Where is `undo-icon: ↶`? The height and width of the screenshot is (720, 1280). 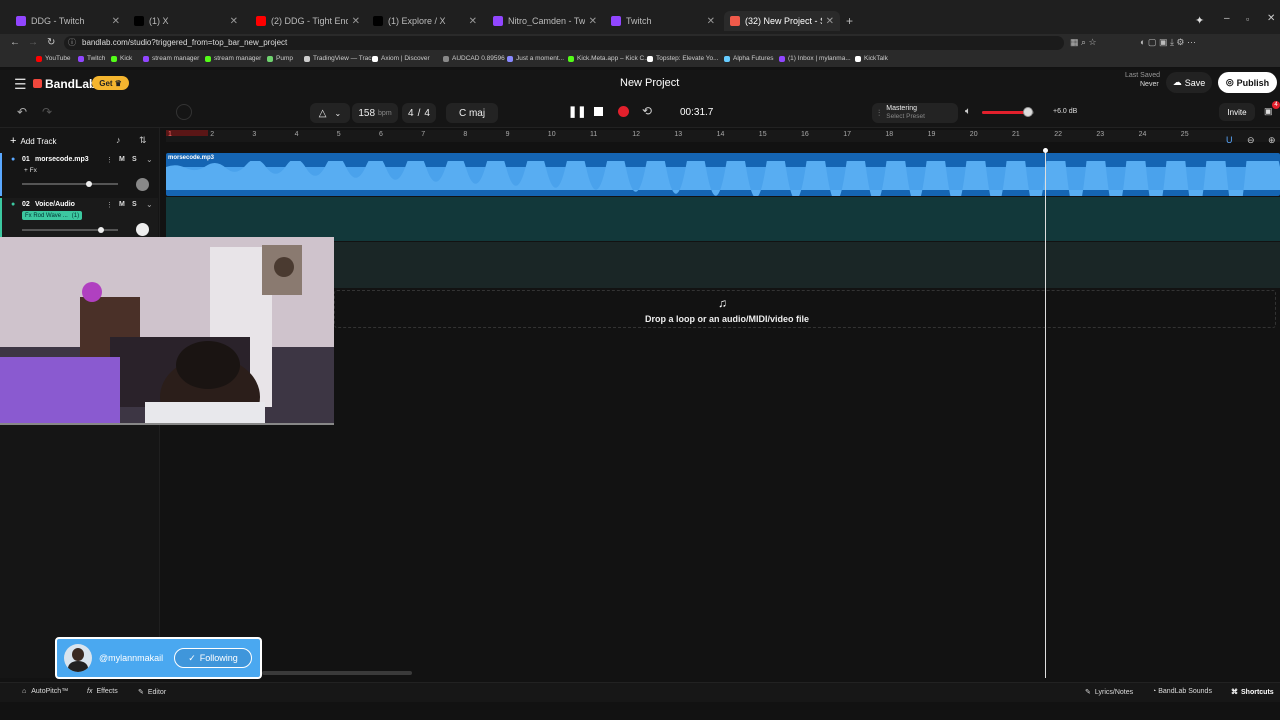 undo-icon: ↶ is located at coordinates (22, 112).